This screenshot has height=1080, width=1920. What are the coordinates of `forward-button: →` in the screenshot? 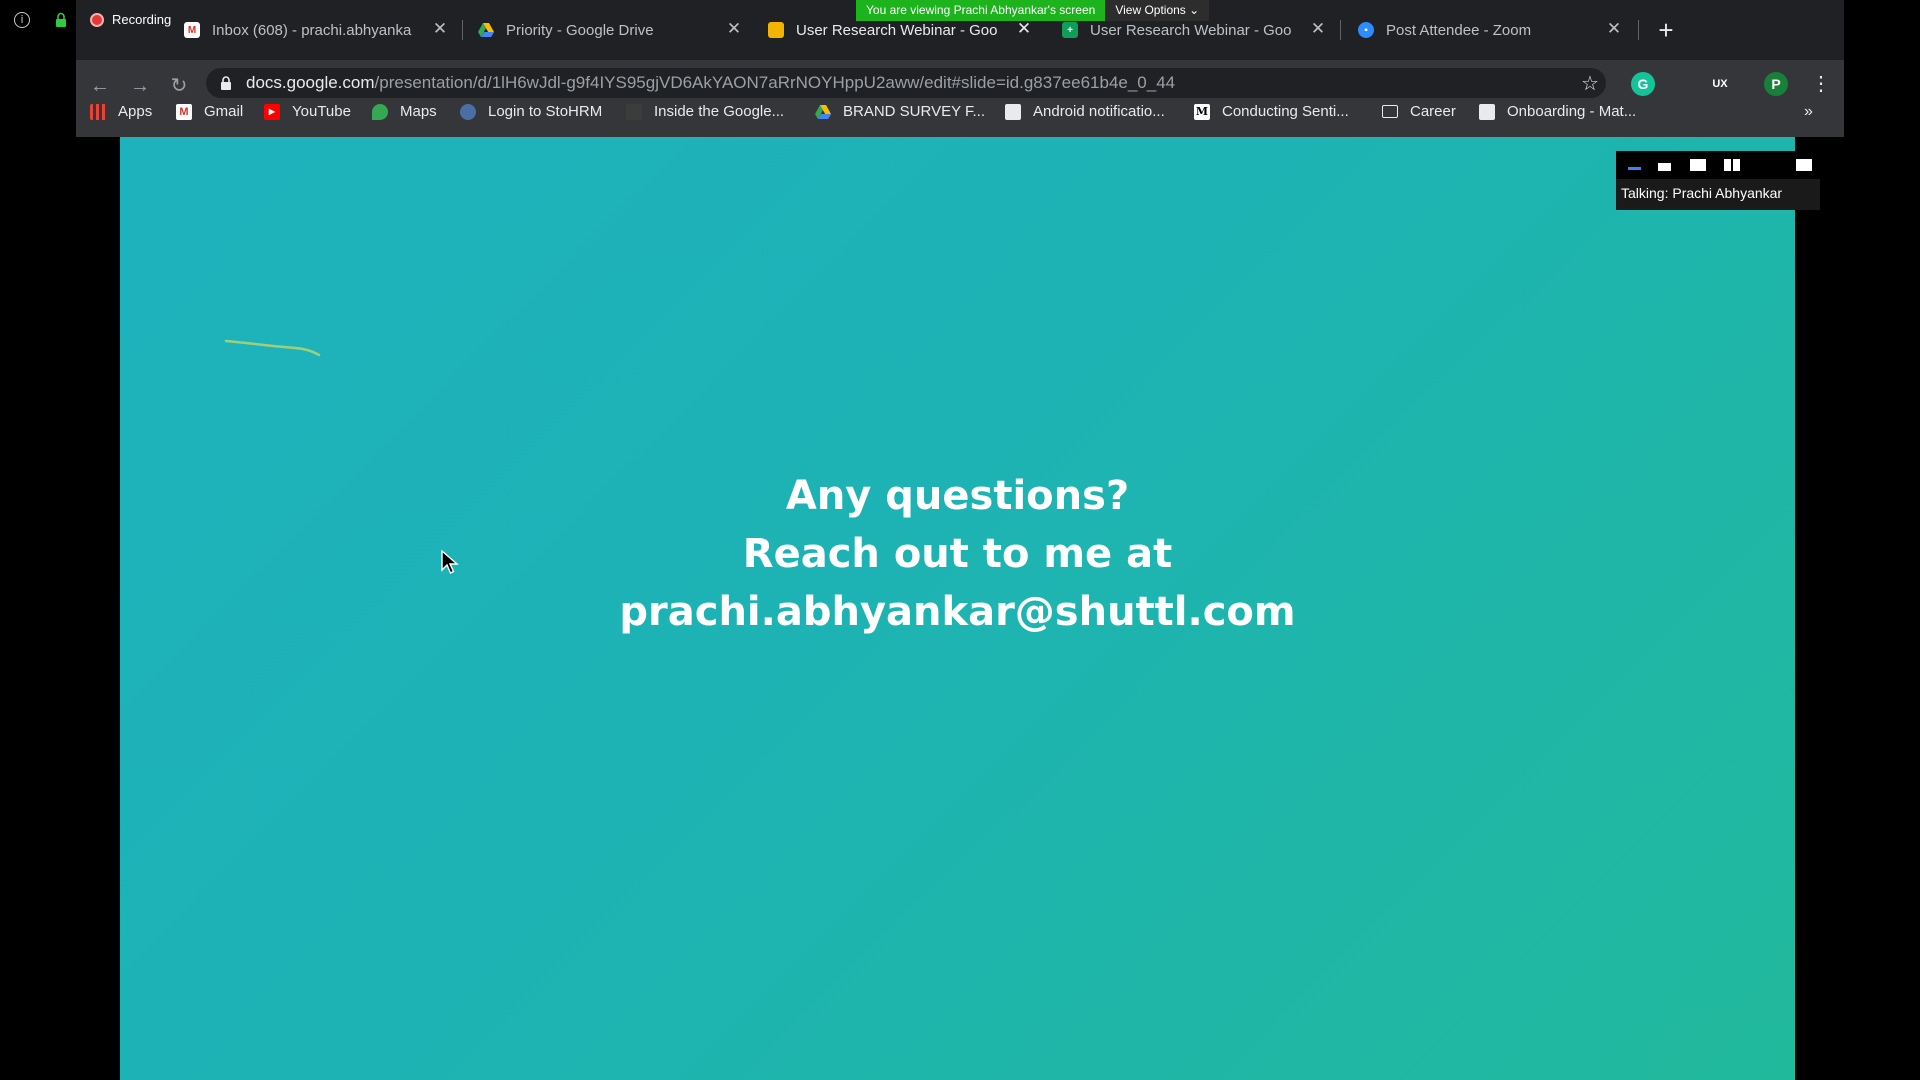 It's located at (140, 86).